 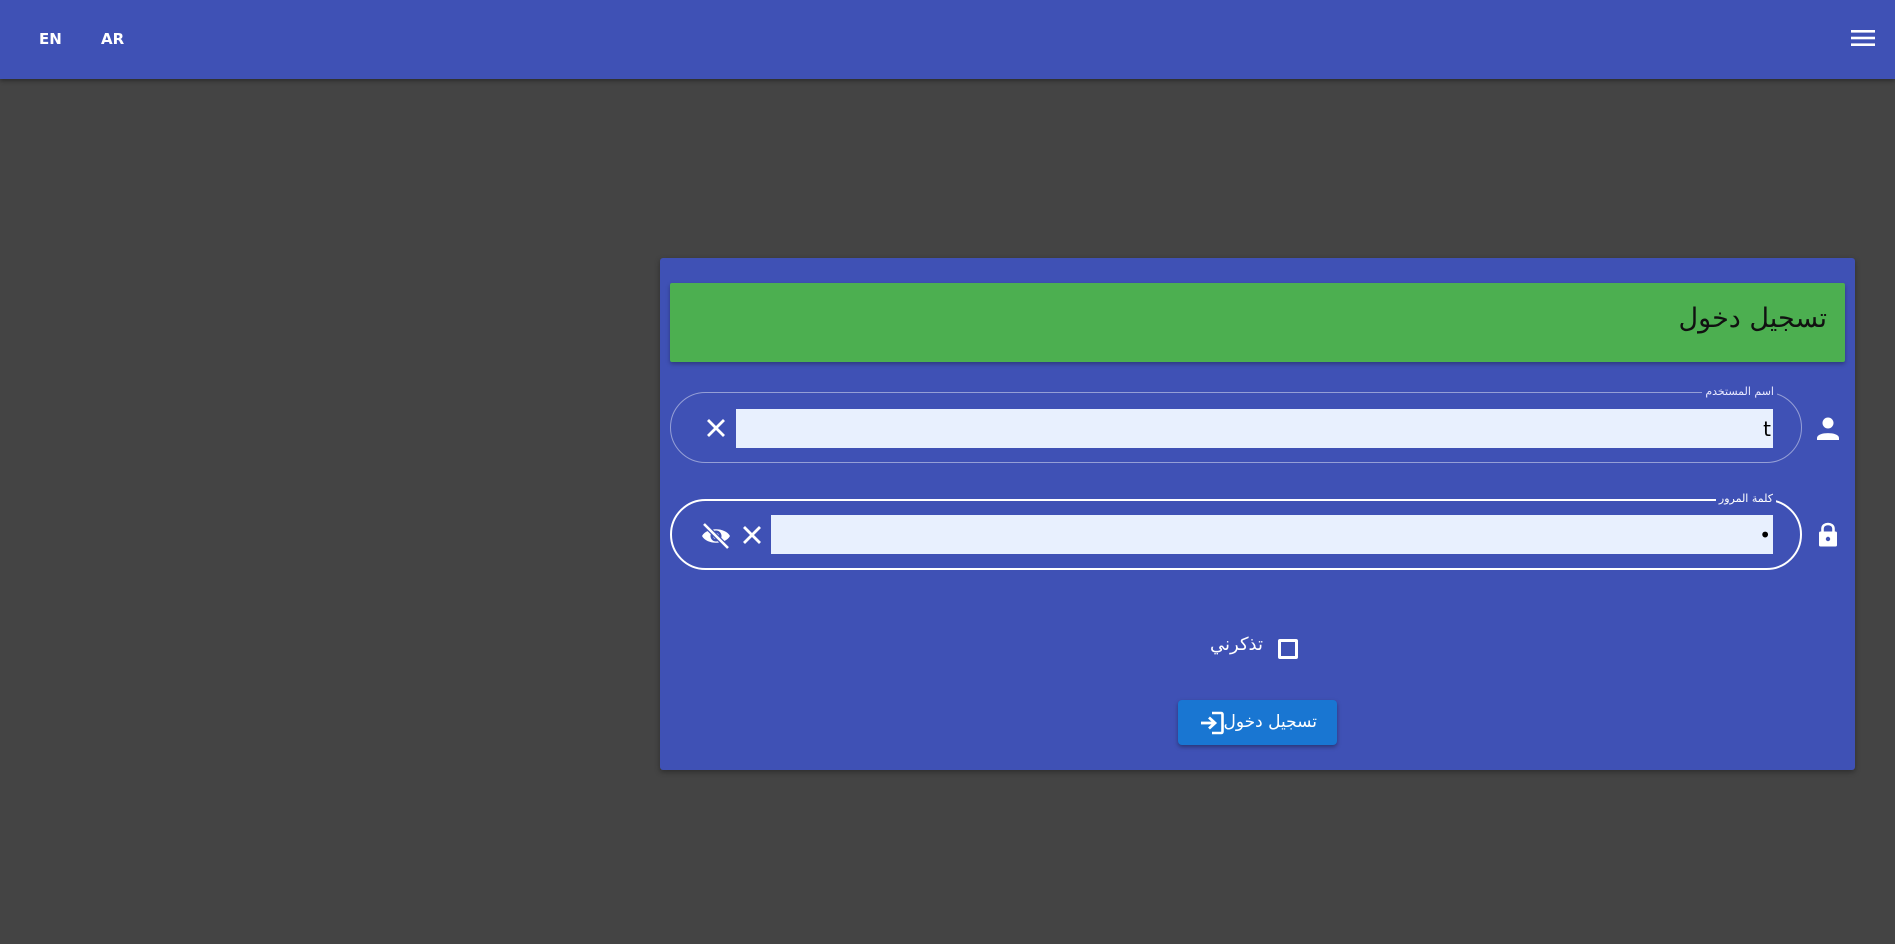 I want to click on visibility-off-icon, so click(x=716, y=536).